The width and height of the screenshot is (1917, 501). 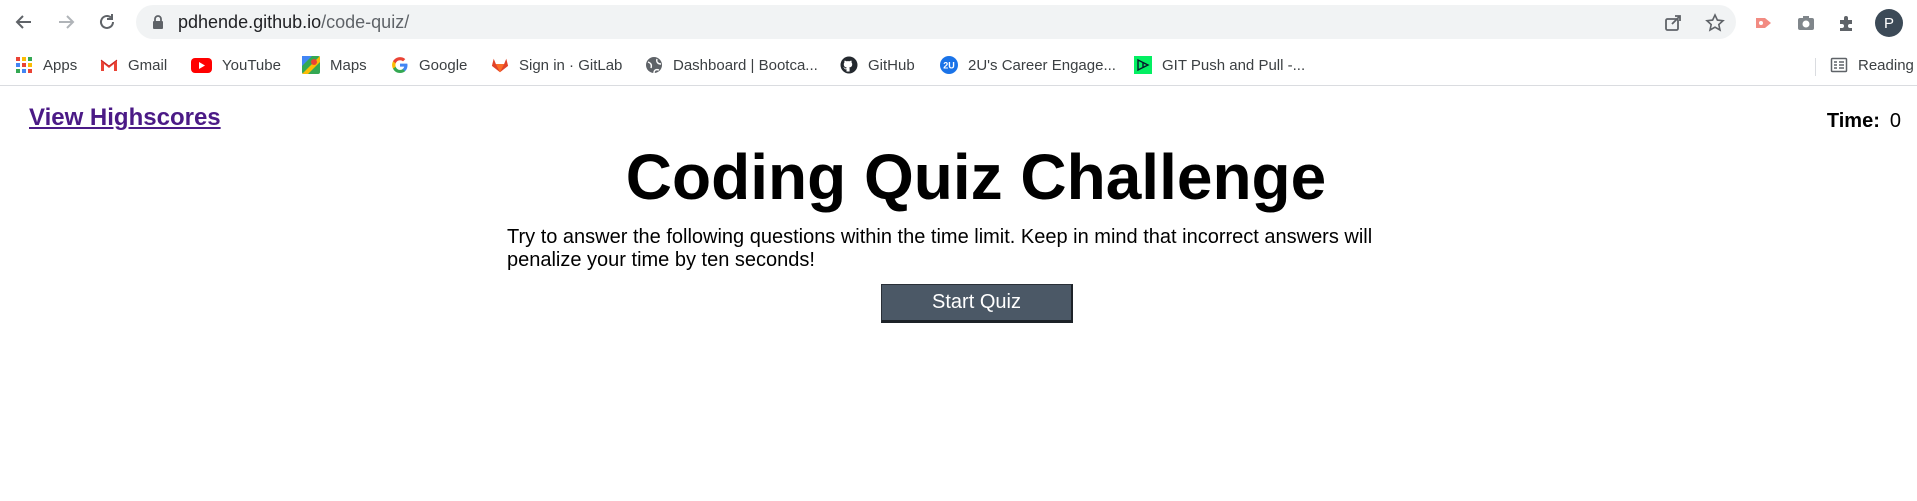 I want to click on url-path: /code-quiz/, so click(x=365, y=22).